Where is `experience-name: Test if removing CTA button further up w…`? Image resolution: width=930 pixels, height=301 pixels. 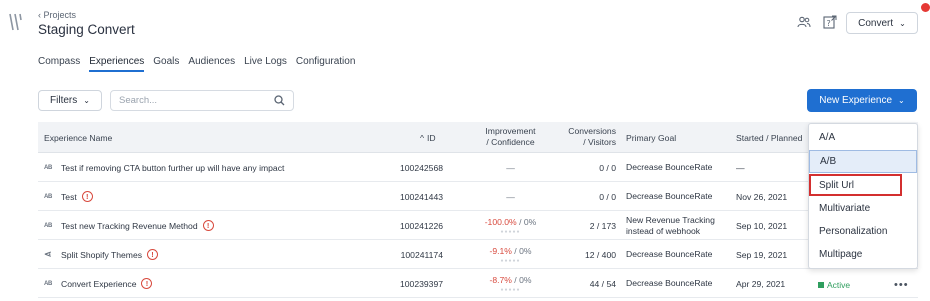 experience-name: Test if removing CTA button further up w… is located at coordinates (172, 168).